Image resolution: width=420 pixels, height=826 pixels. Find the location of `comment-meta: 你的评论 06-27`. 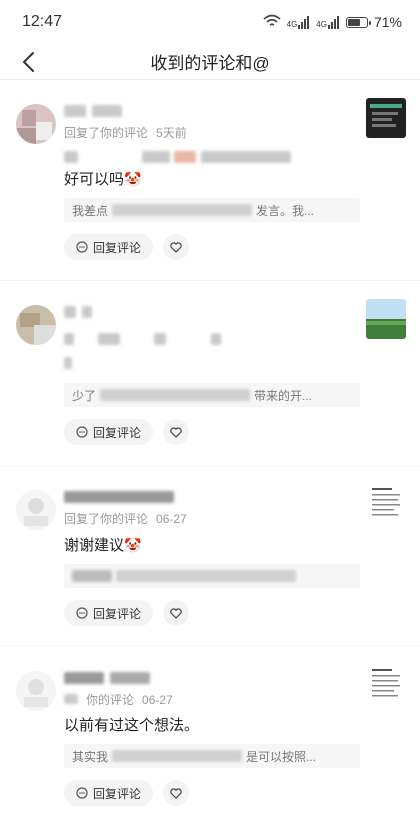

comment-meta: 你的评论 06-27 is located at coordinates (234, 699).